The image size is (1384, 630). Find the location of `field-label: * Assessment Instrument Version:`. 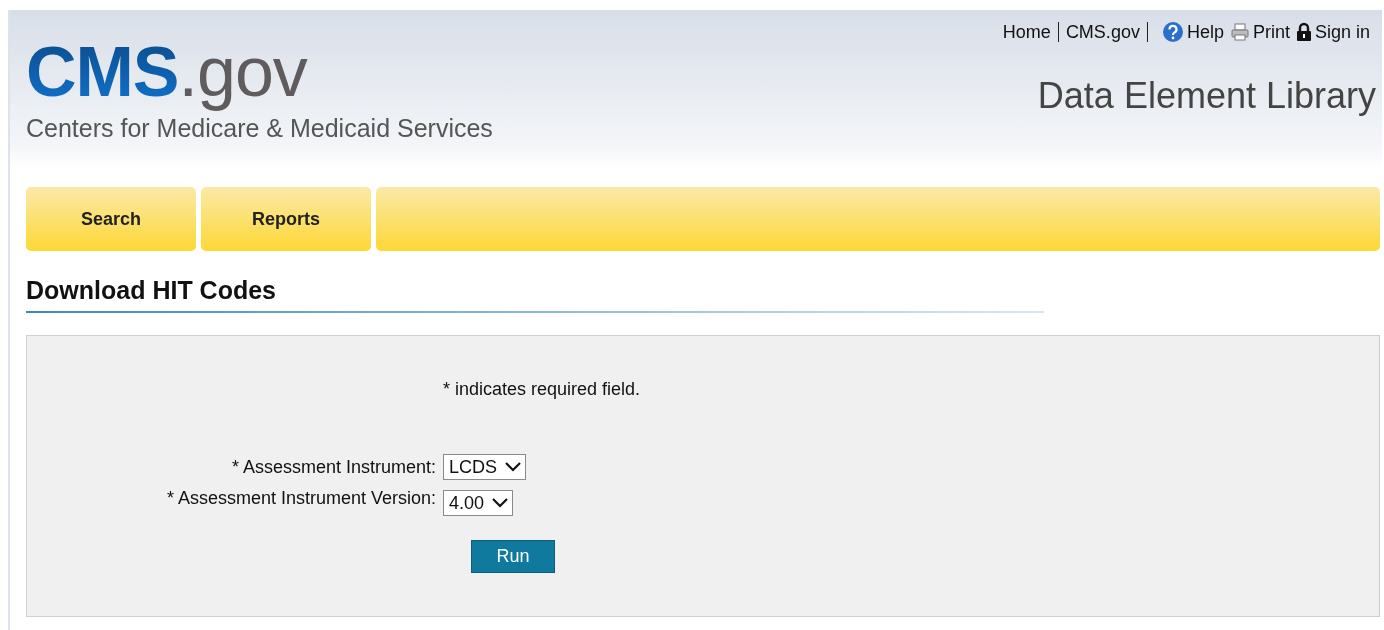

field-label: * Assessment Instrument Version: is located at coordinates (300, 498).